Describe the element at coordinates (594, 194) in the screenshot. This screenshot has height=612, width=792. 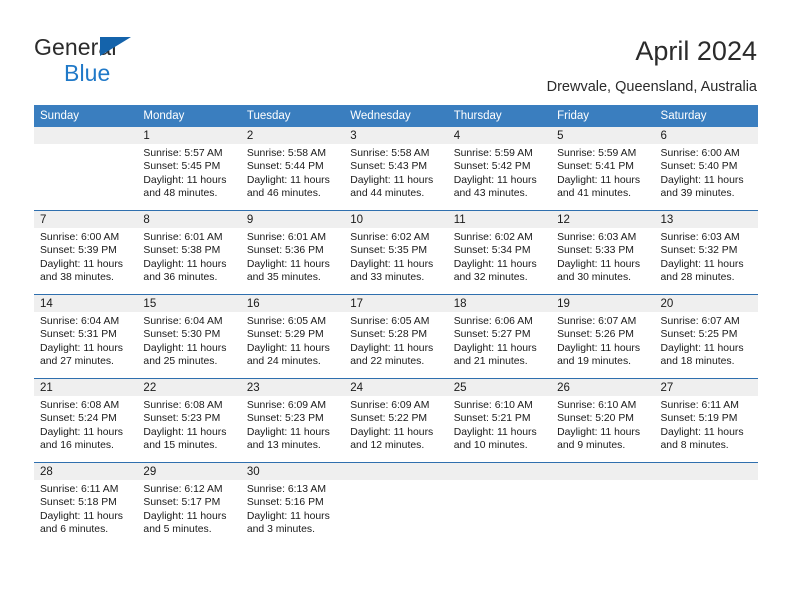
I see `daylight-text-line2: and 41 minutes.` at that location.